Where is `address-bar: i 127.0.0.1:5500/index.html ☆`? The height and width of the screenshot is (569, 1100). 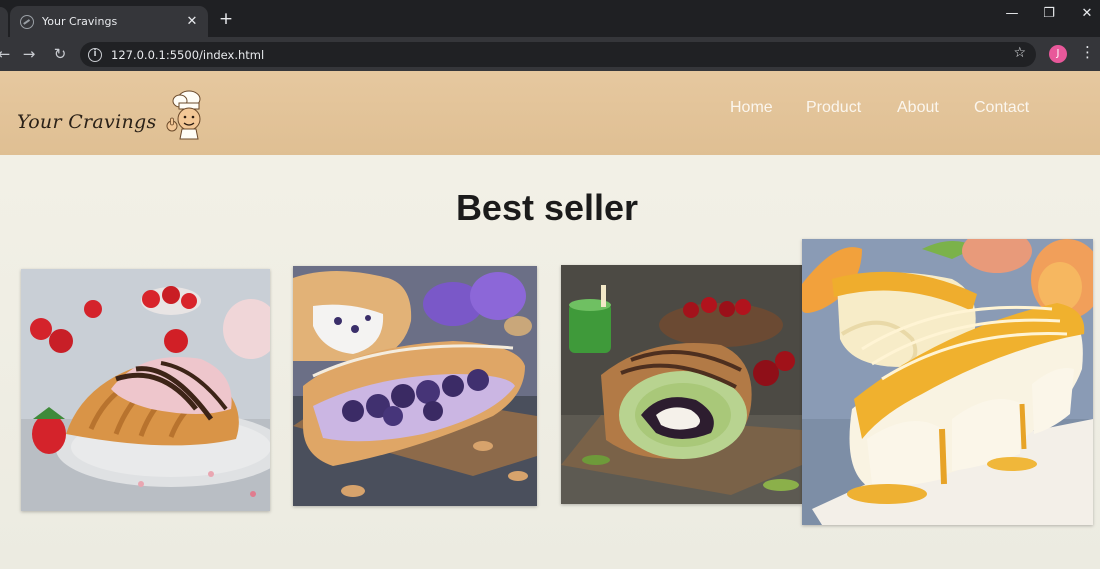 address-bar: i 127.0.0.1:5500/index.html ☆ is located at coordinates (558, 54).